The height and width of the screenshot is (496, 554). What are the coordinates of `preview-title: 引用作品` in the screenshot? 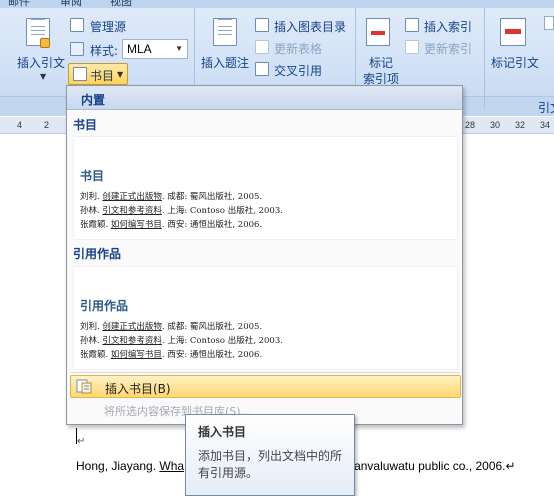 It's located at (104, 306).